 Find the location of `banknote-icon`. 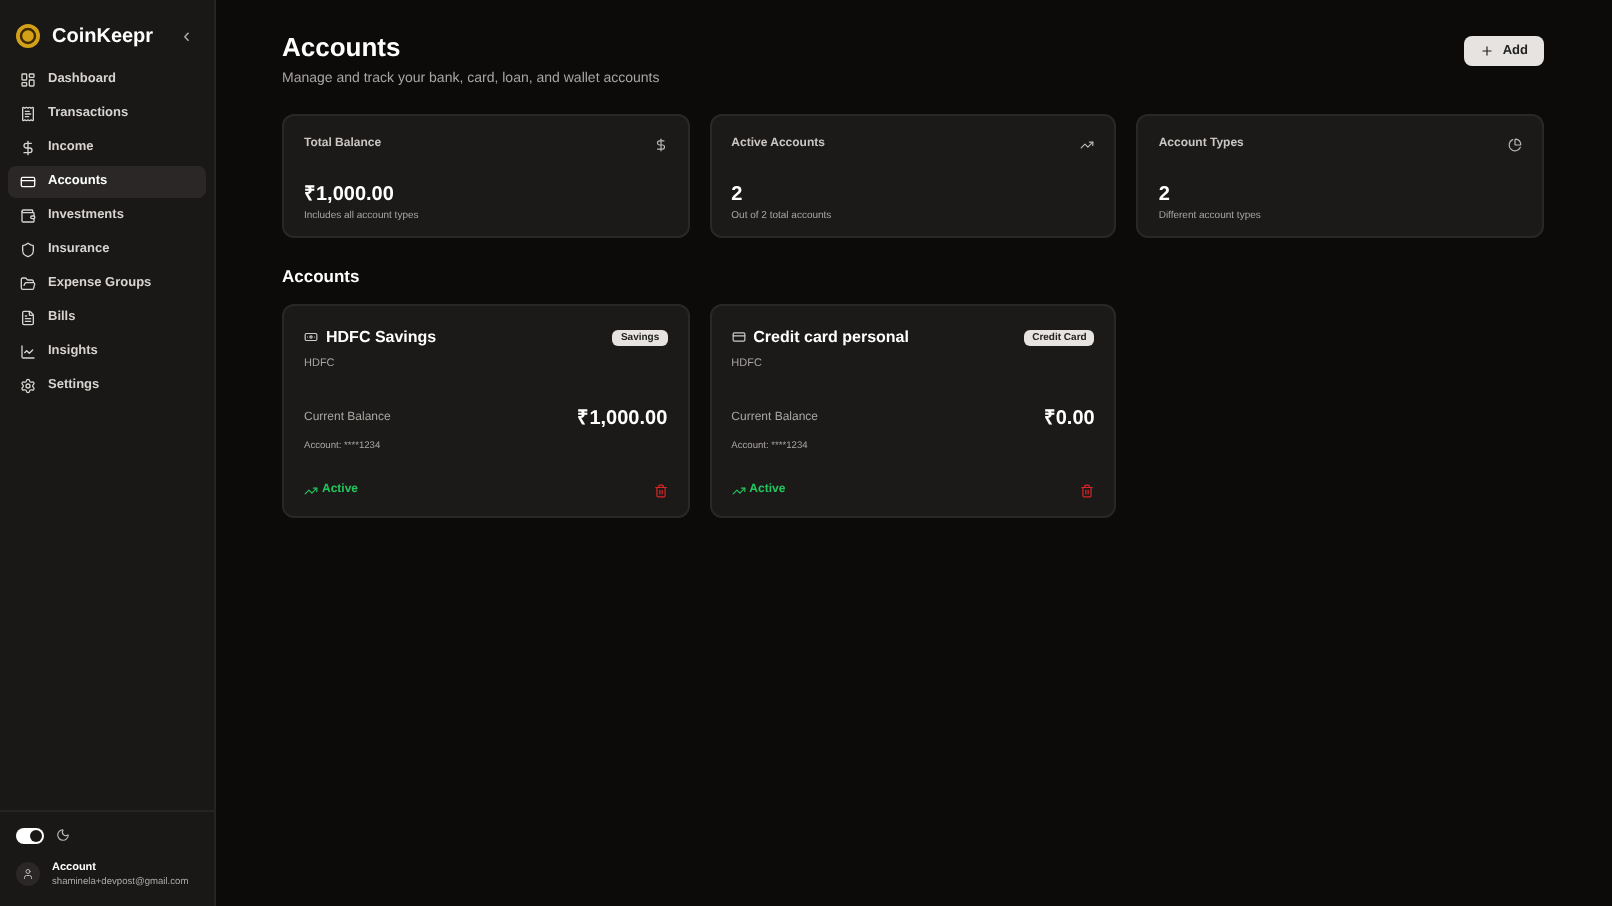

banknote-icon is located at coordinates (311, 337).